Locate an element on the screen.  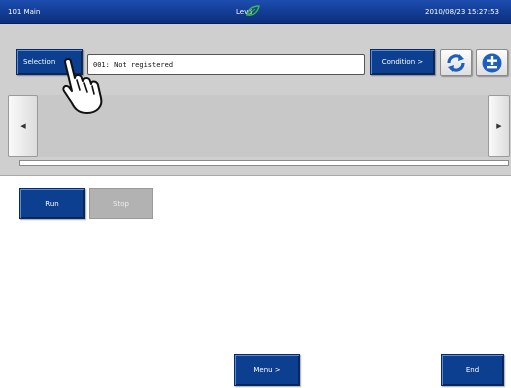
datetime: 2010/08/23 15:27:53 is located at coordinates (461, 12).